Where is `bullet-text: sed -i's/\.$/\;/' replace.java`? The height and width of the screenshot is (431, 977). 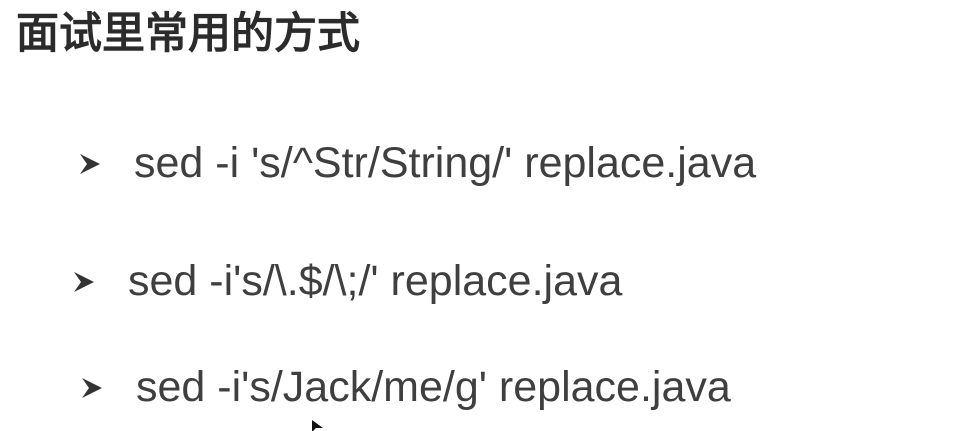 bullet-text: sed -i's/\.$/\;/' replace.java is located at coordinates (375, 281).